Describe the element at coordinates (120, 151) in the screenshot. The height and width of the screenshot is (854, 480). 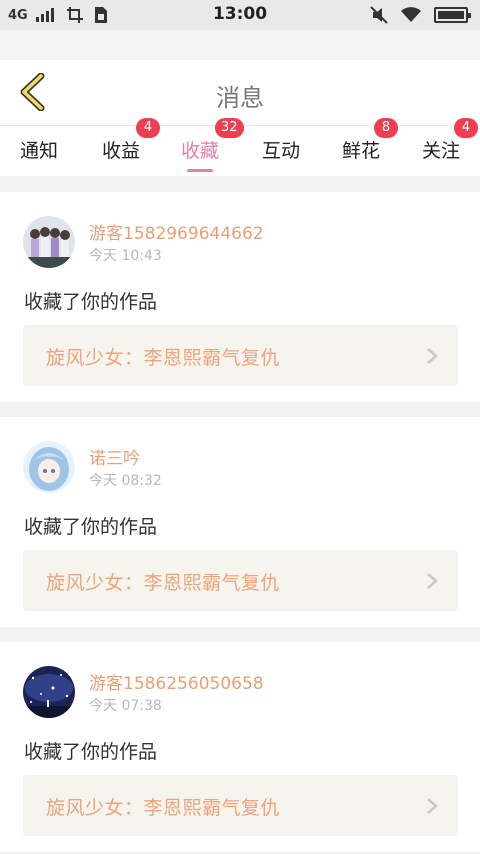
I see `tab-label: 收益` at that location.